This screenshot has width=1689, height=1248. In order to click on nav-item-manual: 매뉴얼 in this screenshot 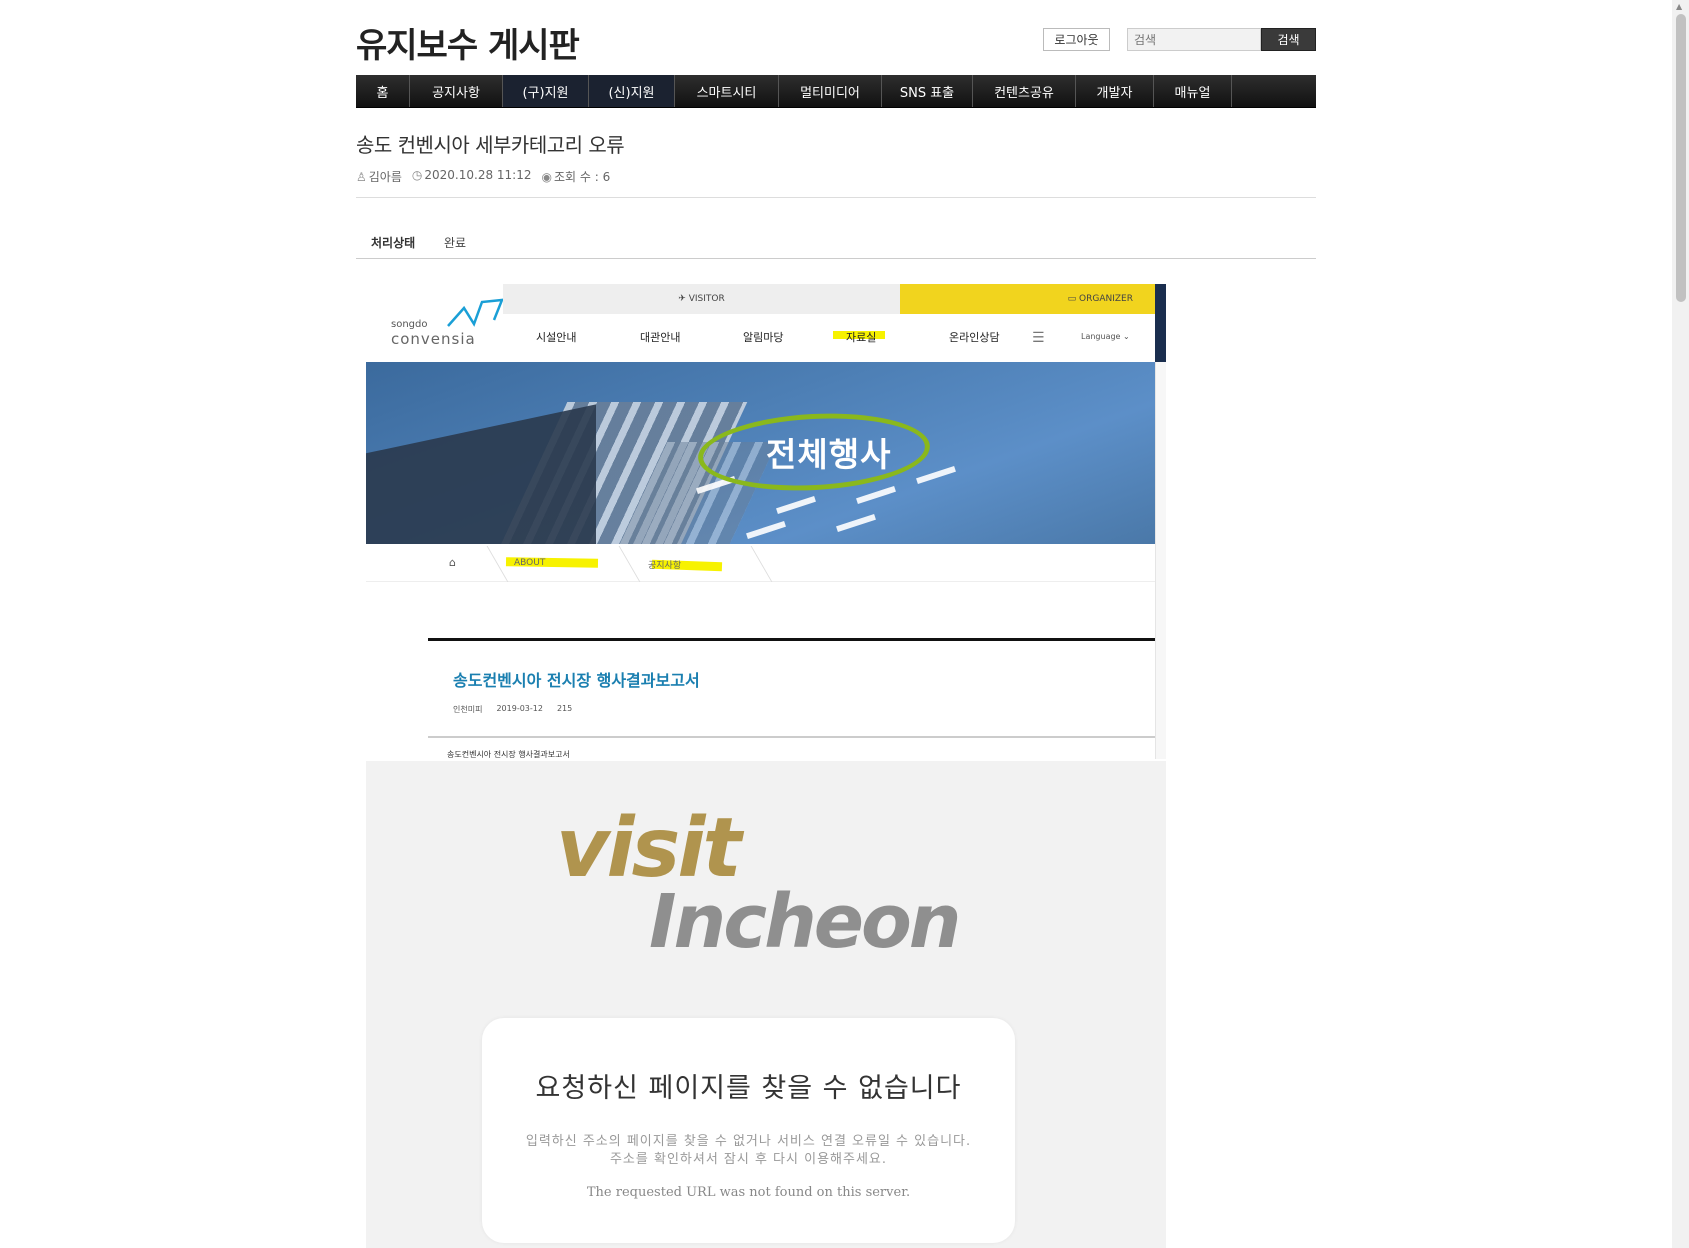, I will do `click(1193, 91)`.